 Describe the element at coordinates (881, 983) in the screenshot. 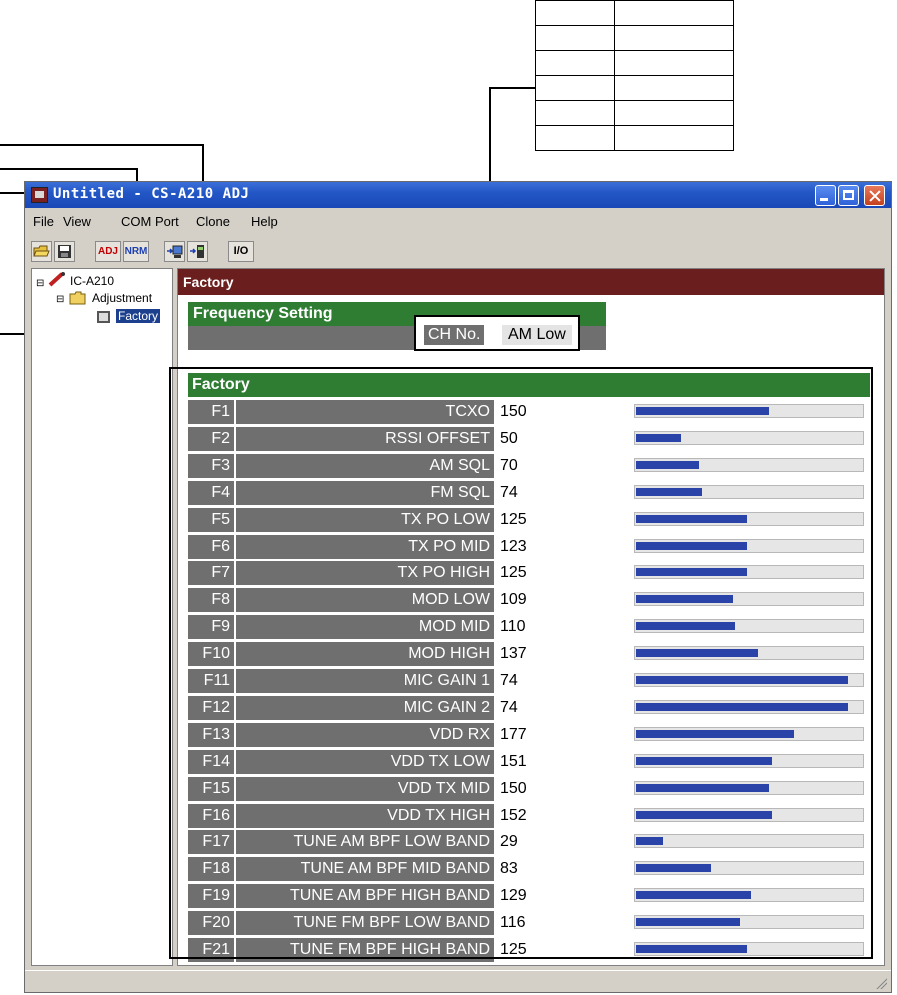

I see `resize-grip-icon` at that location.